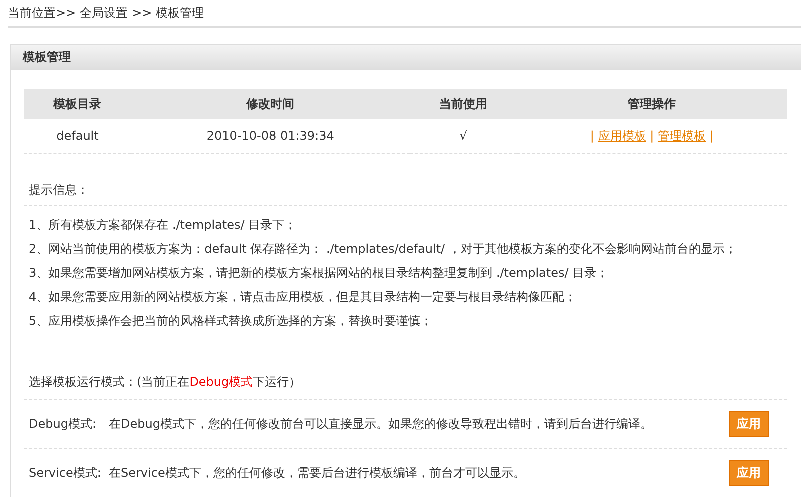 The height and width of the screenshot is (497, 801). Describe the element at coordinates (104, 13) in the screenshot. I see `breadcrumb-item: 全局设置` at that location.